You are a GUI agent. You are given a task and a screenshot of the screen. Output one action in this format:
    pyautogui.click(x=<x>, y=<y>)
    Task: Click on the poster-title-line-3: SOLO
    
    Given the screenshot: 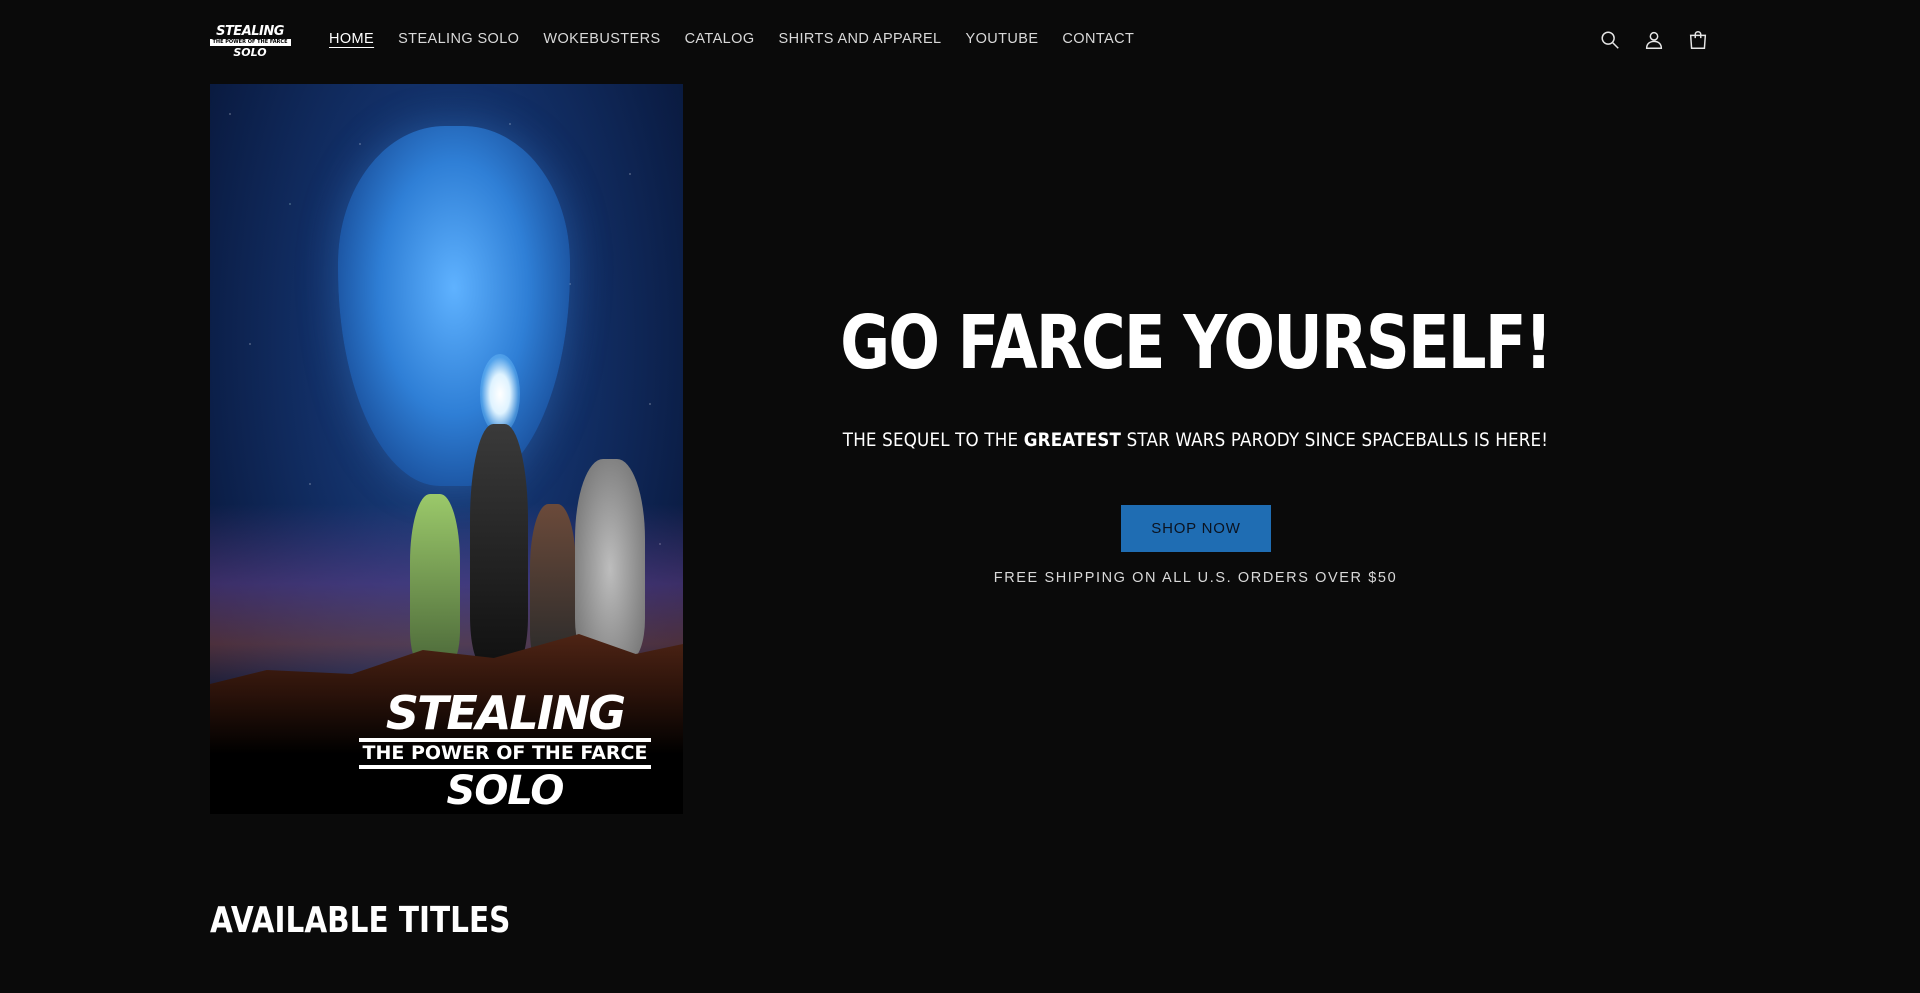 What is the action you would take?
    pyautogui.click(x=505, y=791)
    